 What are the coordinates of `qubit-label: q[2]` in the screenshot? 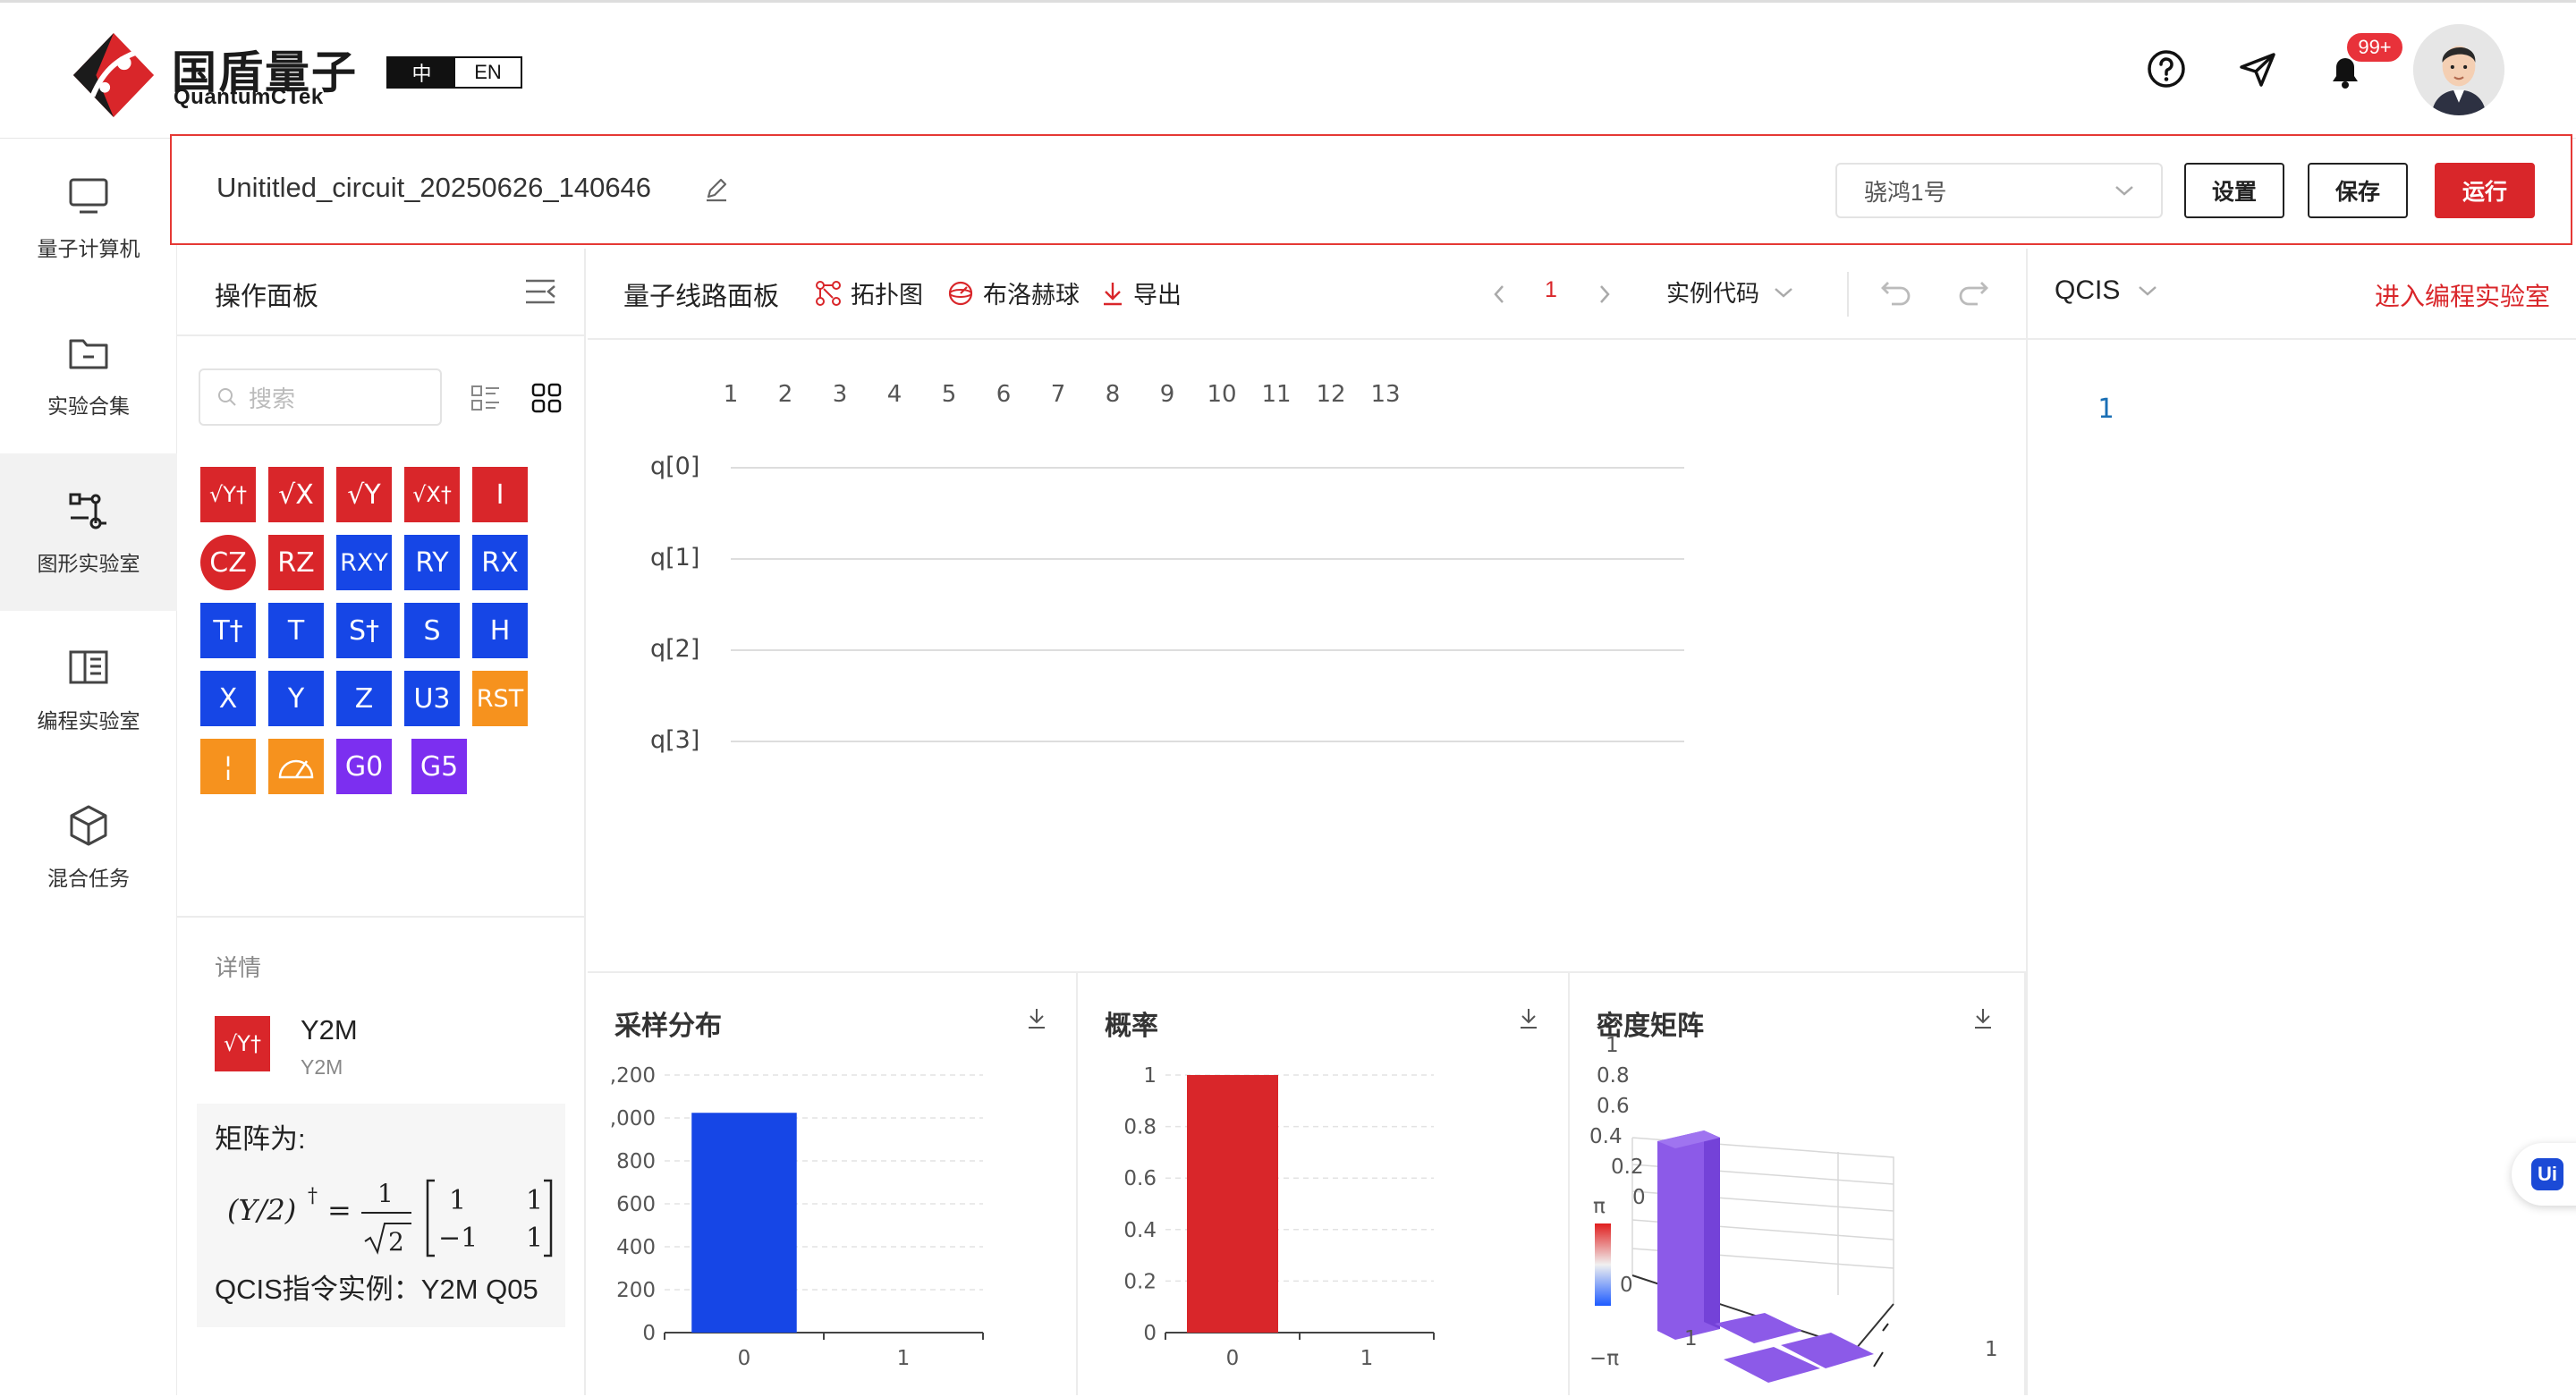 It's located at (675, 649).